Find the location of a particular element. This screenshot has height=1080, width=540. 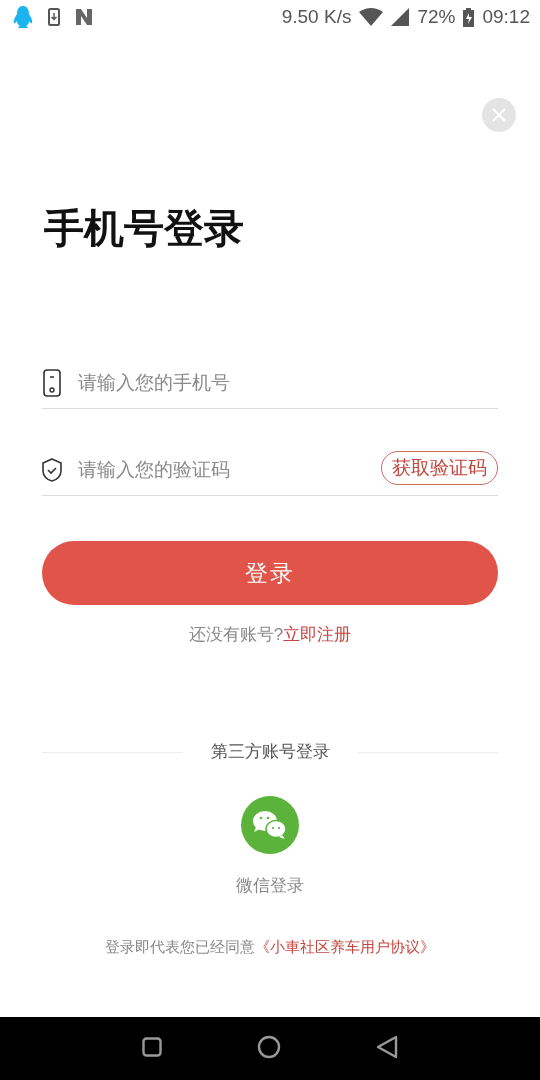

recents-button is located at coordinates (152, 1048).